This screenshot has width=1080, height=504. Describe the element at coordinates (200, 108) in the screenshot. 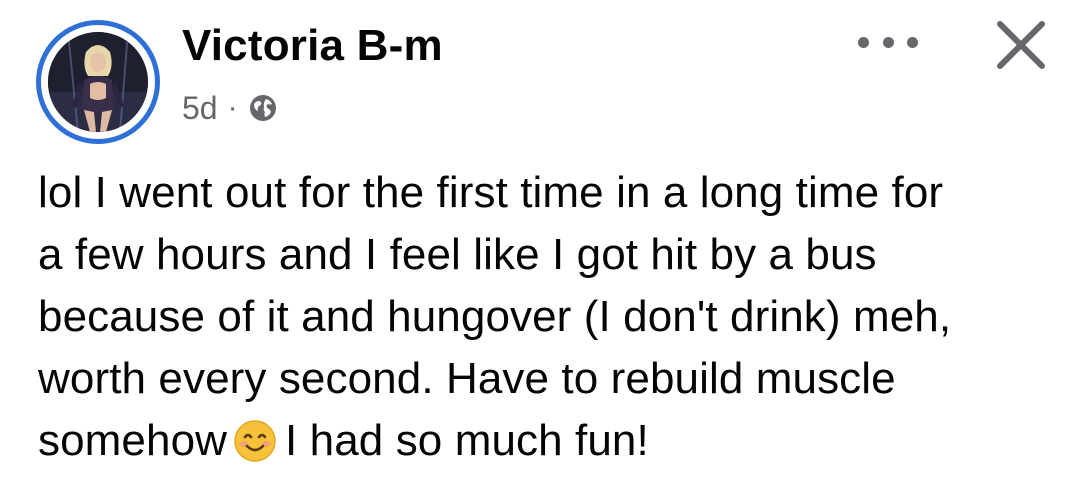

I see `post-timestamp: 5d` at that location.